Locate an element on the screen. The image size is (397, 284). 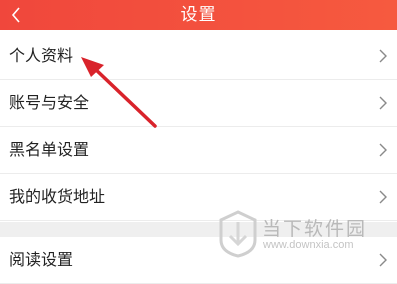
settings-item-label: 阅读设置 is located at coordinates (41, 259).